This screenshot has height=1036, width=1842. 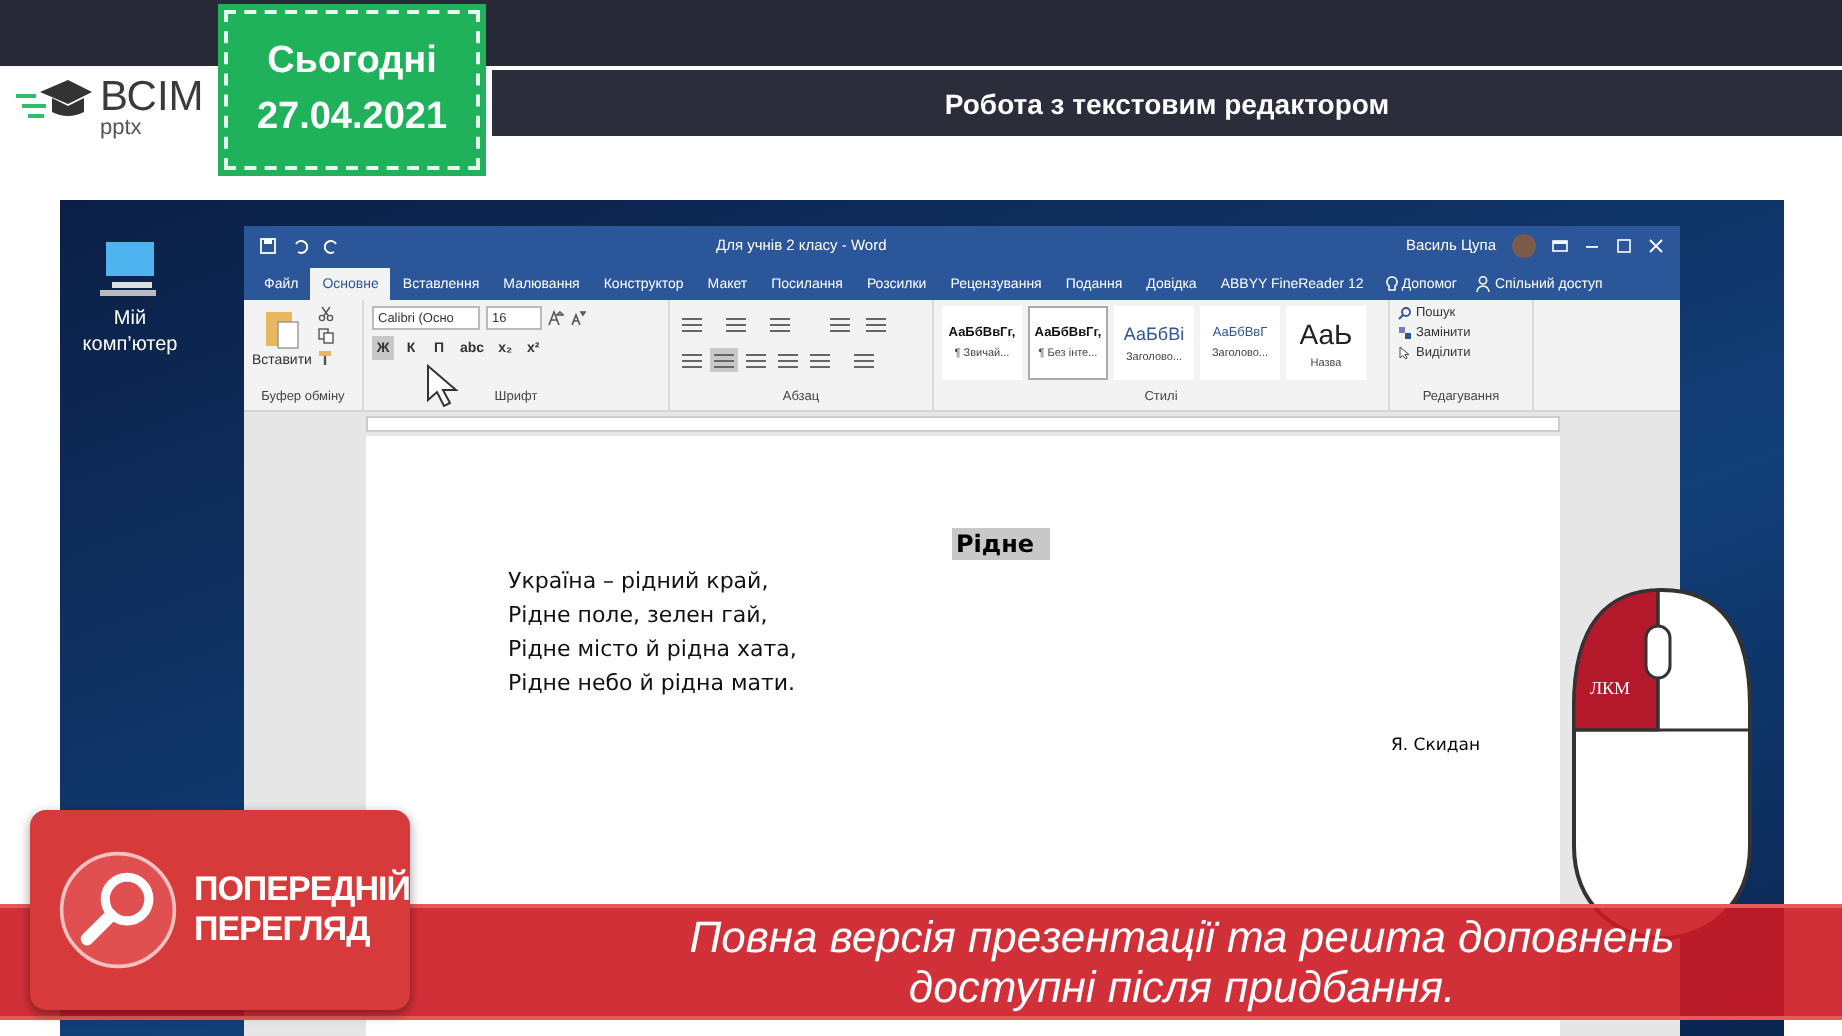 What do you see at coordinates (300, 245) in the screenshot?
I see `undo-icon` at bounding box center [300, 245].